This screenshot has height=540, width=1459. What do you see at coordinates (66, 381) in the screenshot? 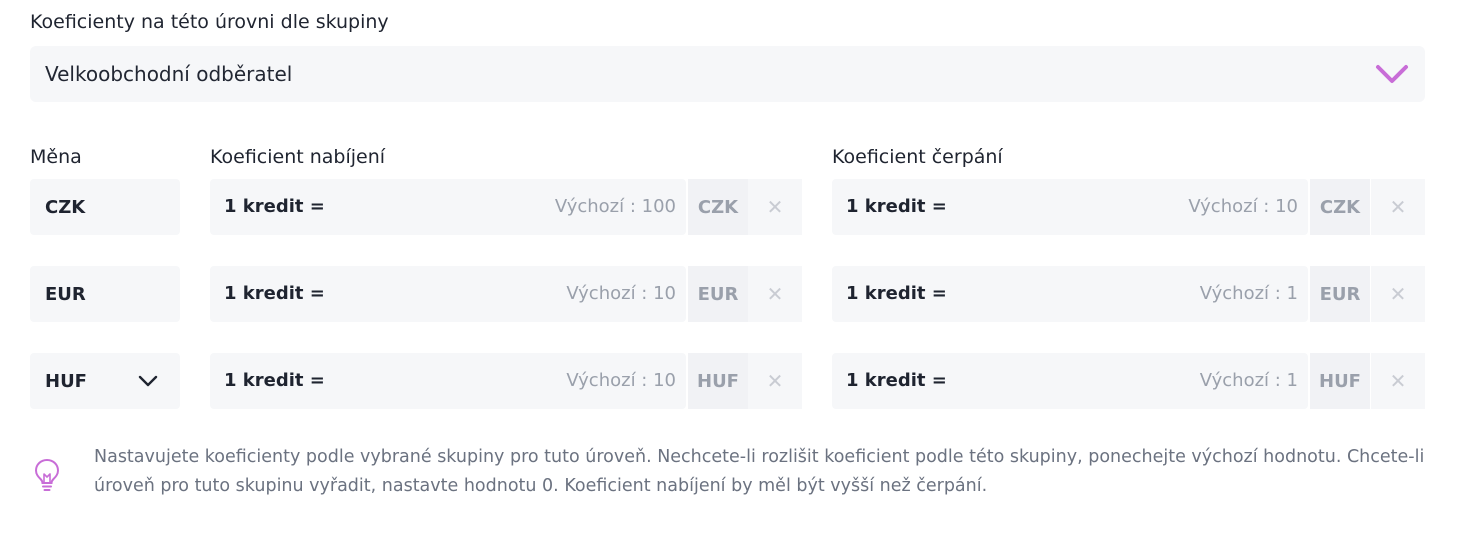
I see `currency-code: HUF` at bounding box center [66, 381].